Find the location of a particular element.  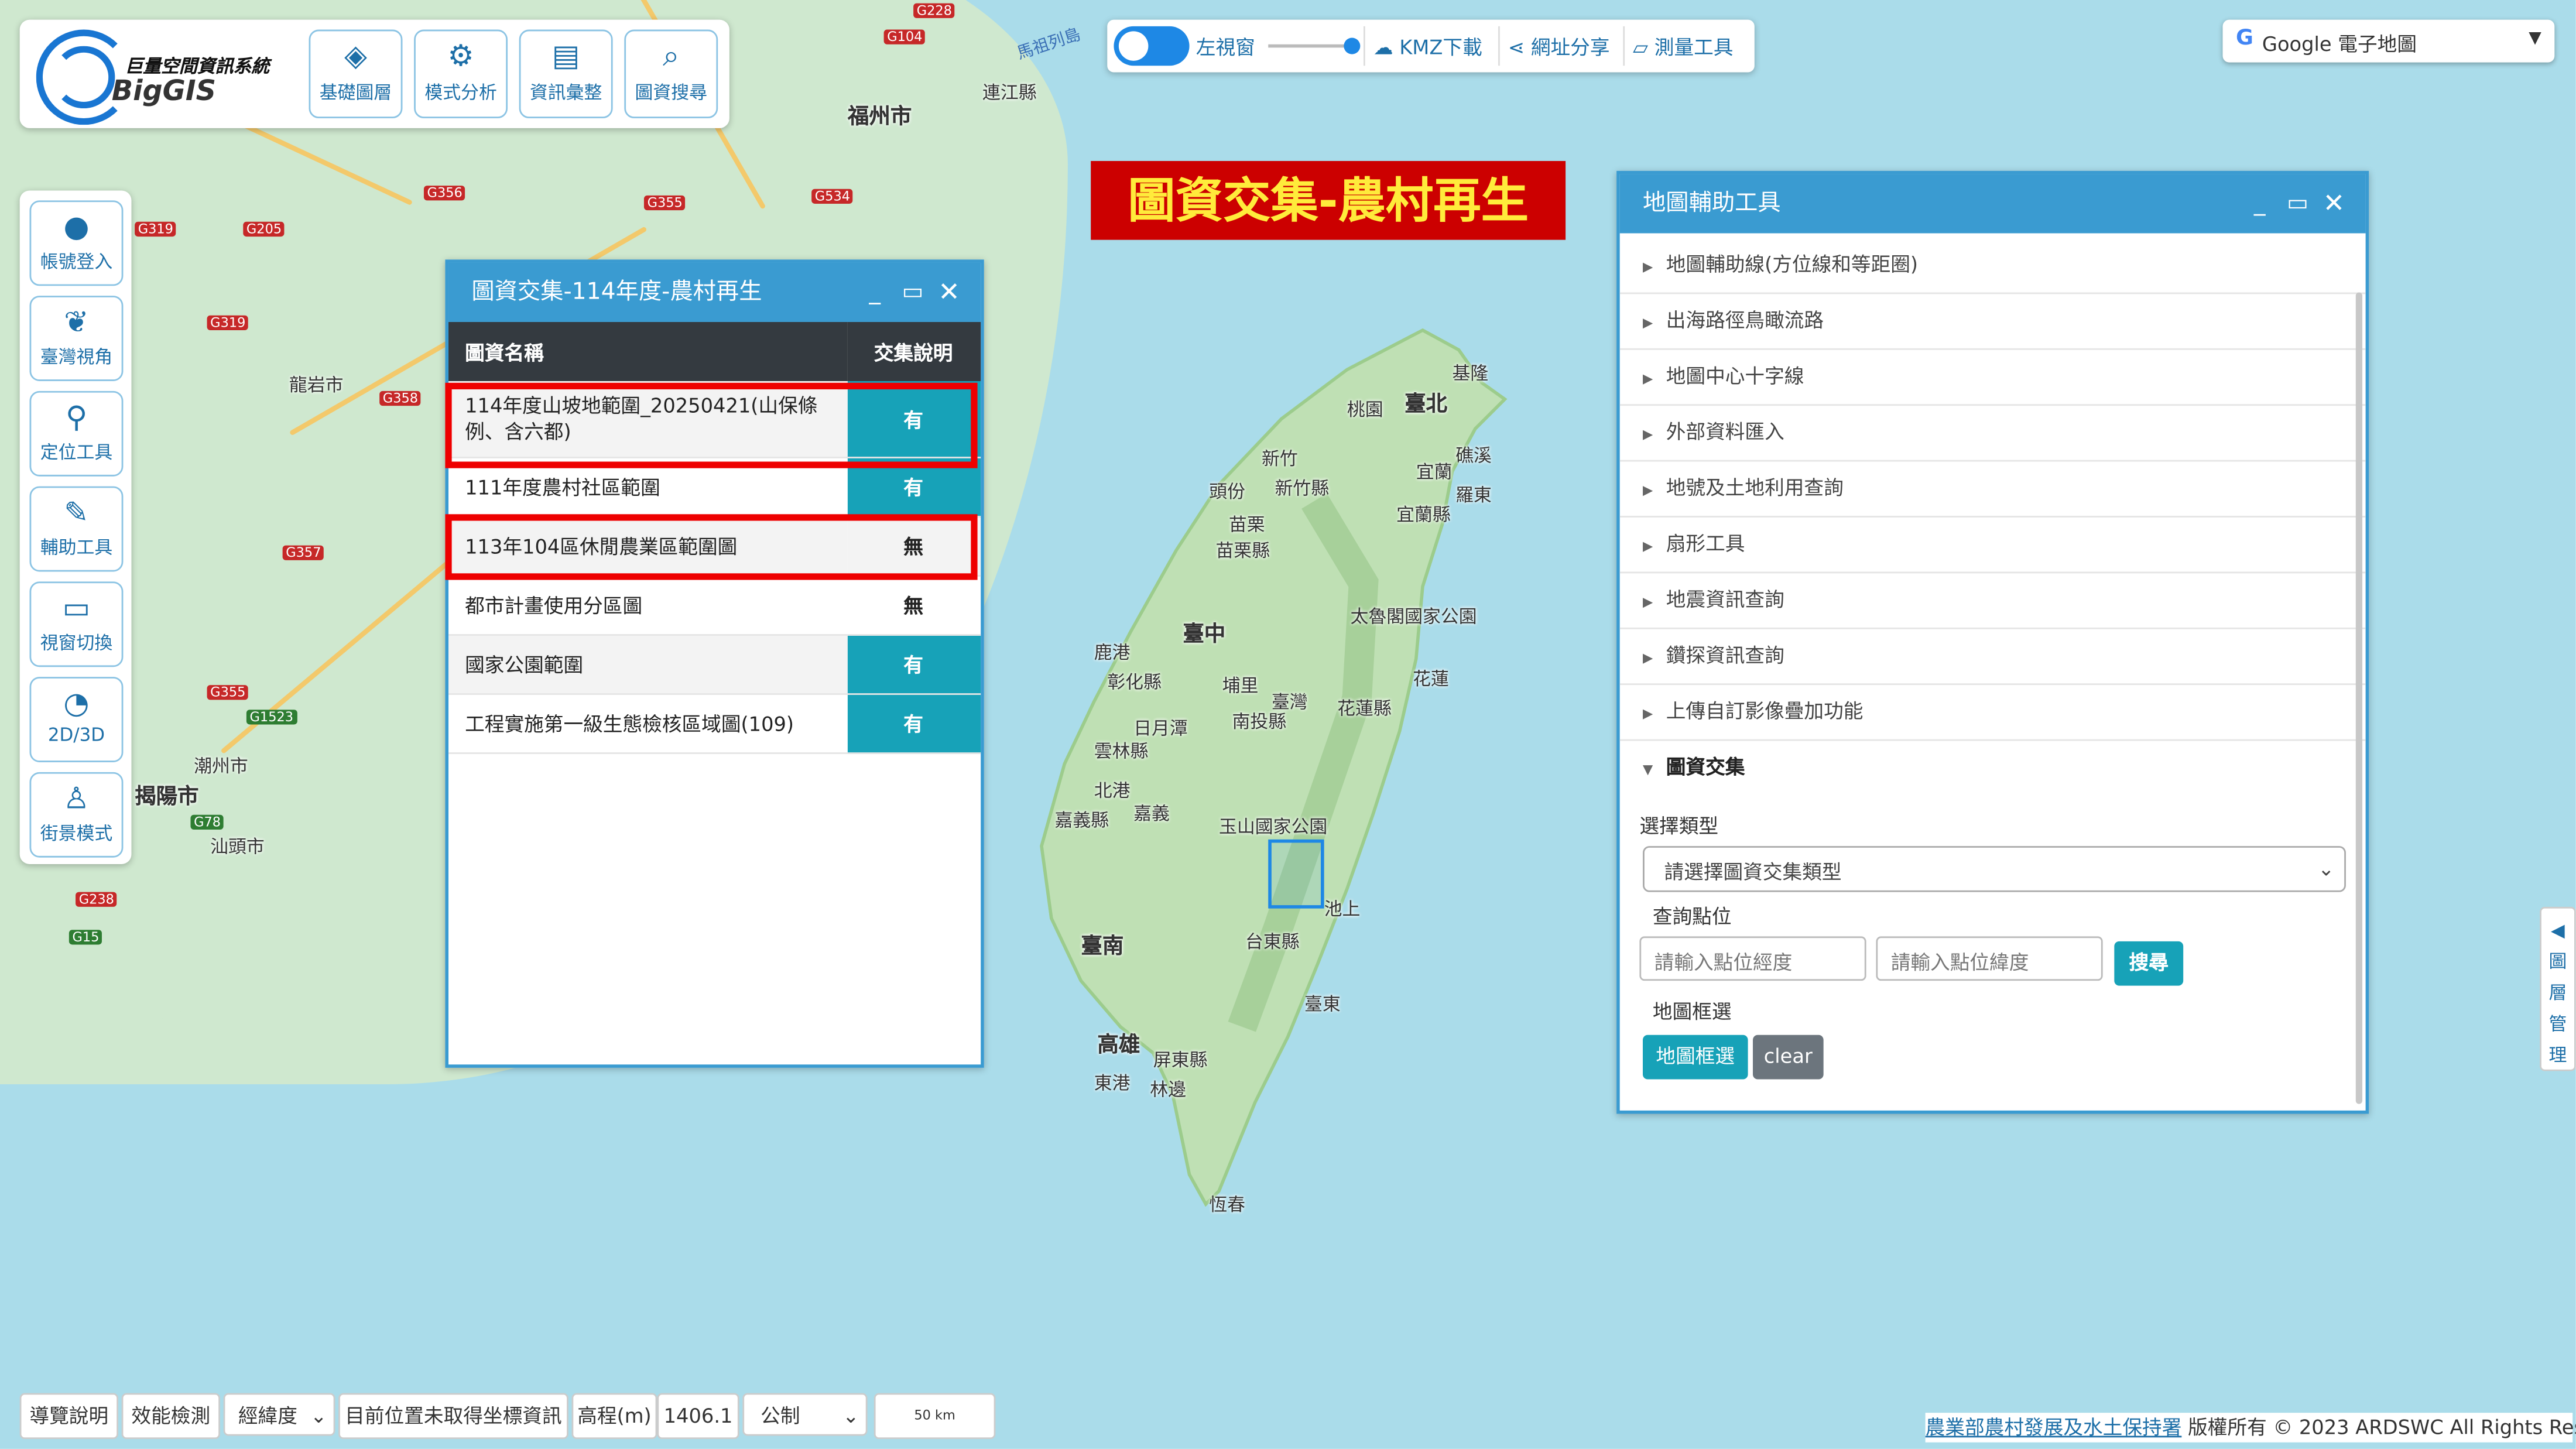

share-url-label: 網址分享 is located at coordinates (1570, 48).